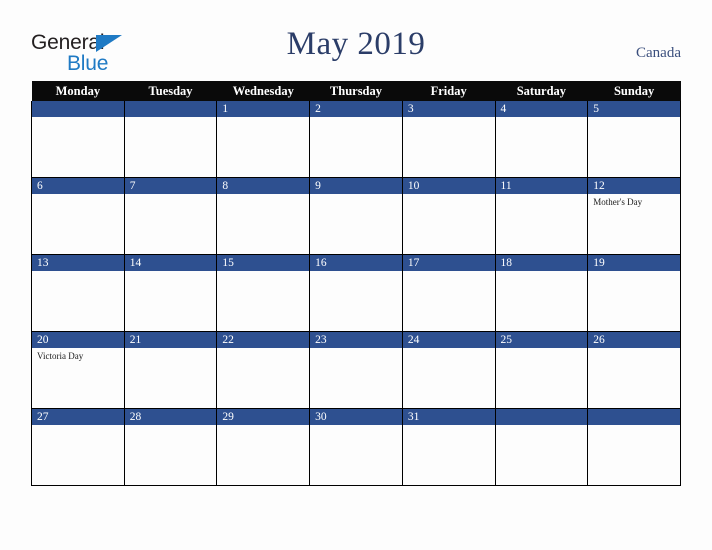  Describe the element at coordinates (448, 340) in the screenshot. I see `day-number: 24` at that location.